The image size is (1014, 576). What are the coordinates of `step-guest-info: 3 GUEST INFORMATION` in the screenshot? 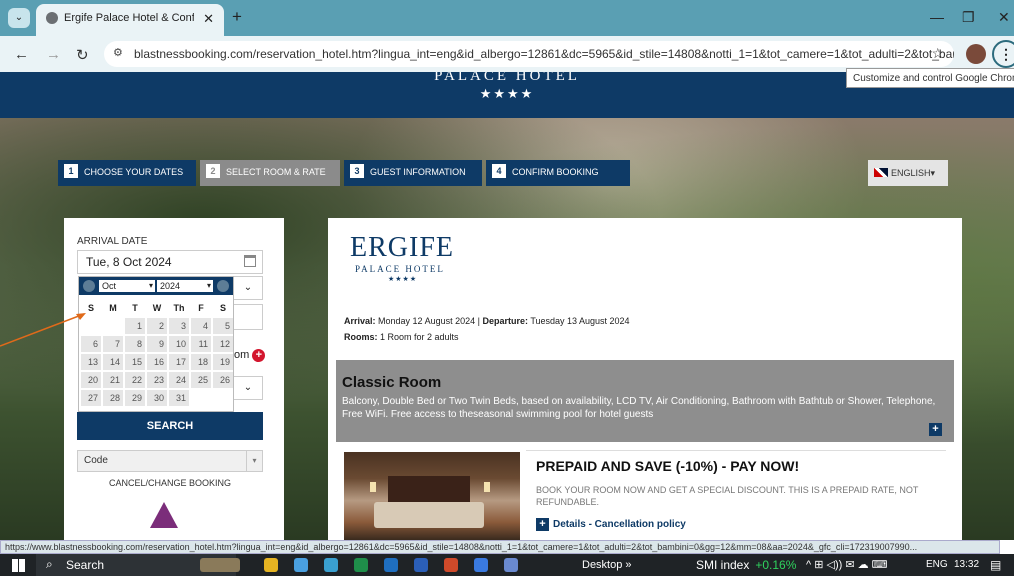 It's located at (413, 173).